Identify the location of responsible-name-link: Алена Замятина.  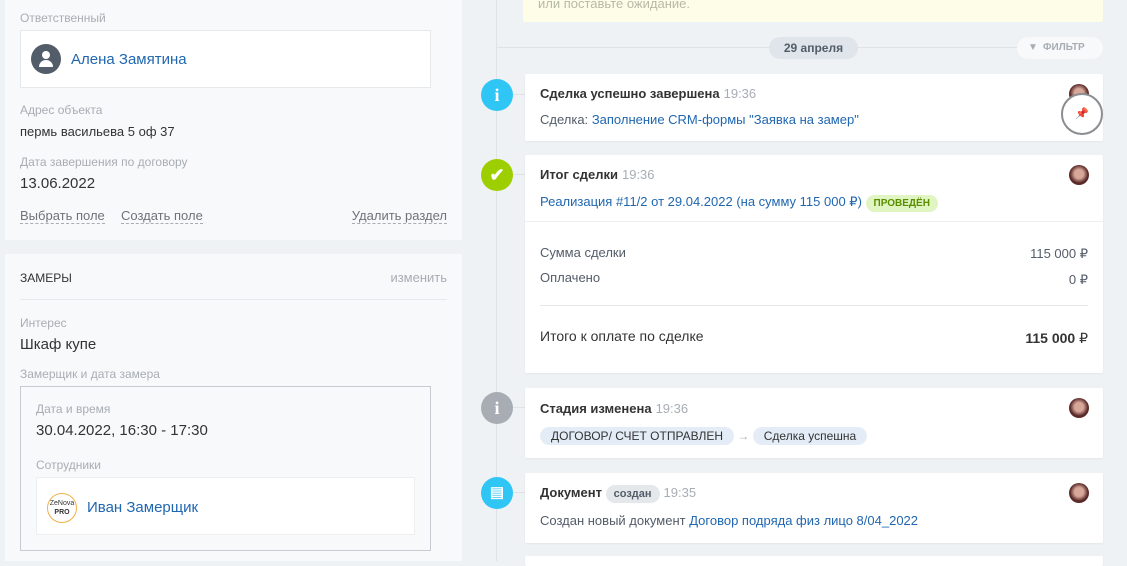
(129, 59).